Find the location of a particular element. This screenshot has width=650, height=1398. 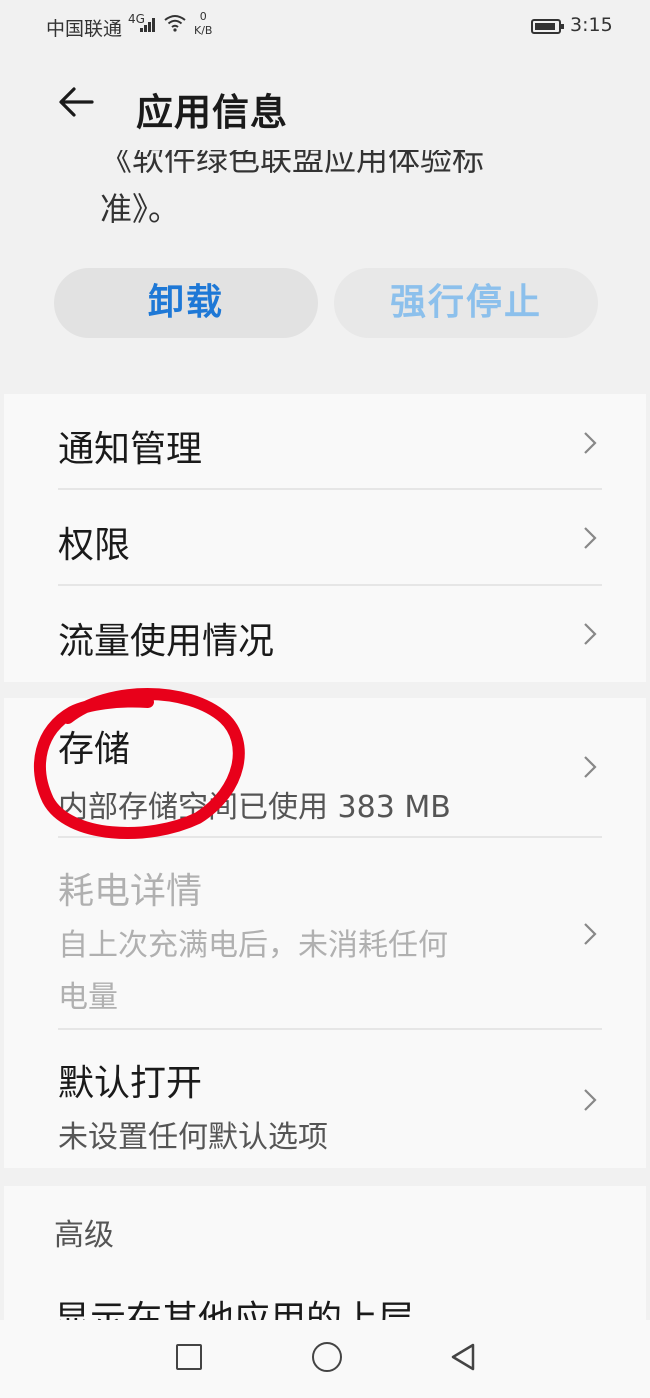

network-speed: 0 K/B is located at coordinates (203, 24).